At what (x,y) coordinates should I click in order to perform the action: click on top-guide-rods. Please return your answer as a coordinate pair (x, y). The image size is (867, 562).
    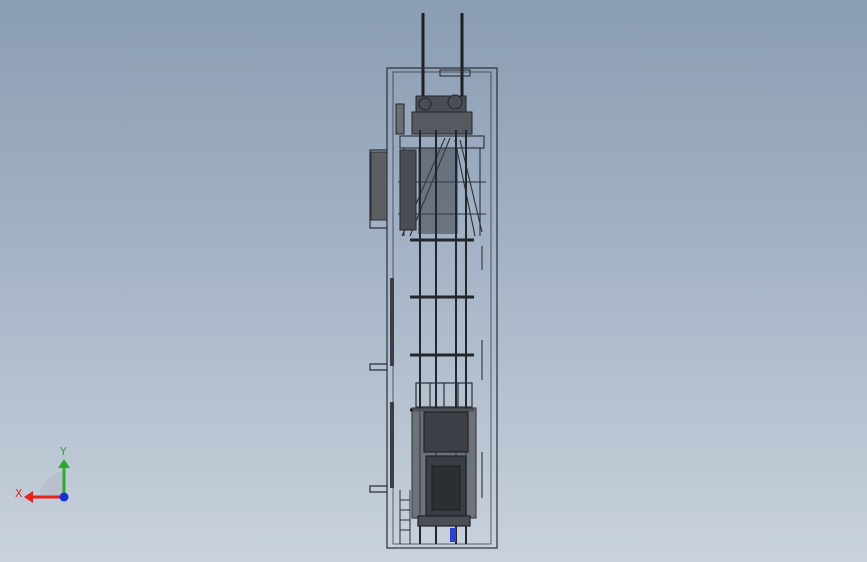
    Looking at the image, I should click on (442, 56).